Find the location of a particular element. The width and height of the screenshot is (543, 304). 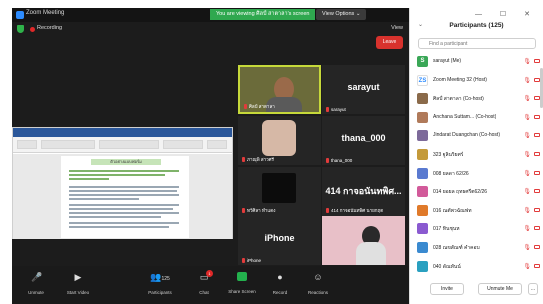

participant-name: 016 ณตัพวฉัณฟท is located at coordinates (452, 210).